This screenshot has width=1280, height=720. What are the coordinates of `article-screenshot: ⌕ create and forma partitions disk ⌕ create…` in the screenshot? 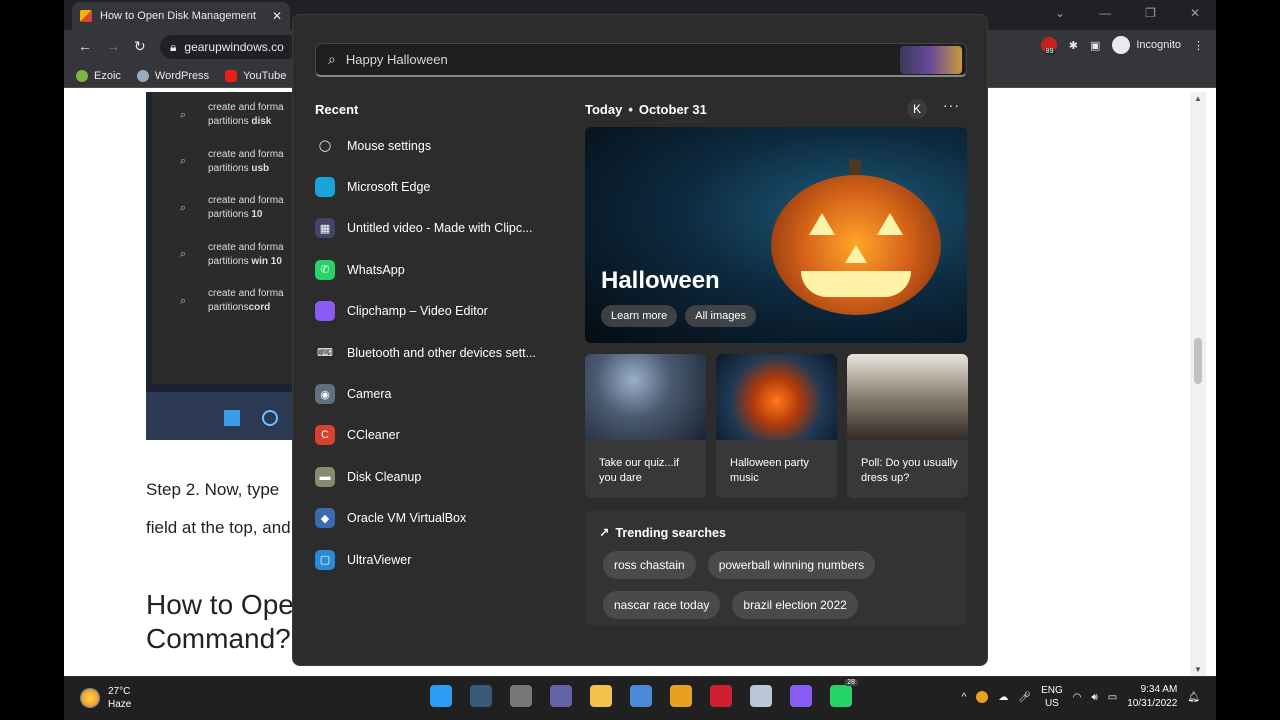 It's located at (221, 266).